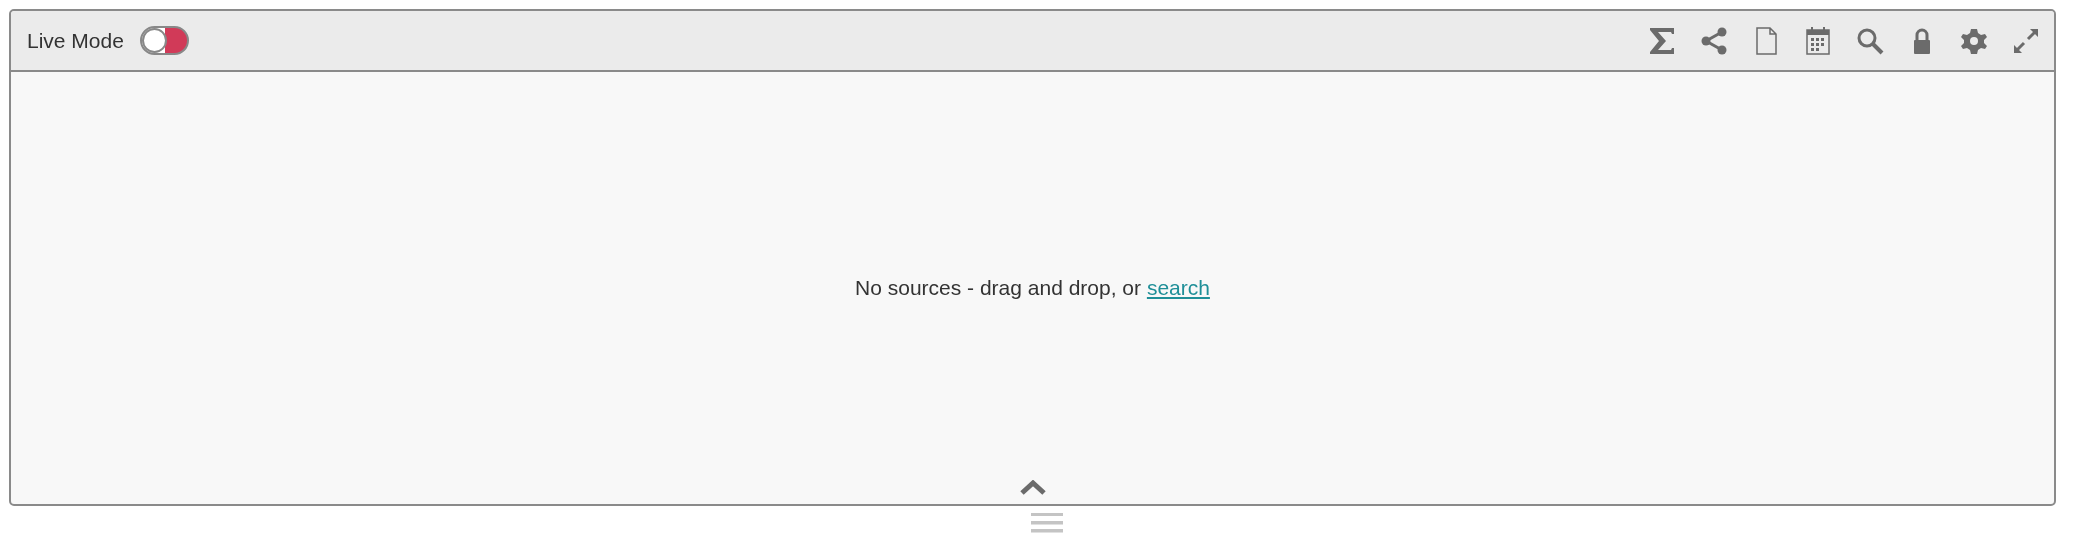 This screenshot has width=2094, height=542. I want to click on live-mode-label: Live Mode, so click(75, 40).